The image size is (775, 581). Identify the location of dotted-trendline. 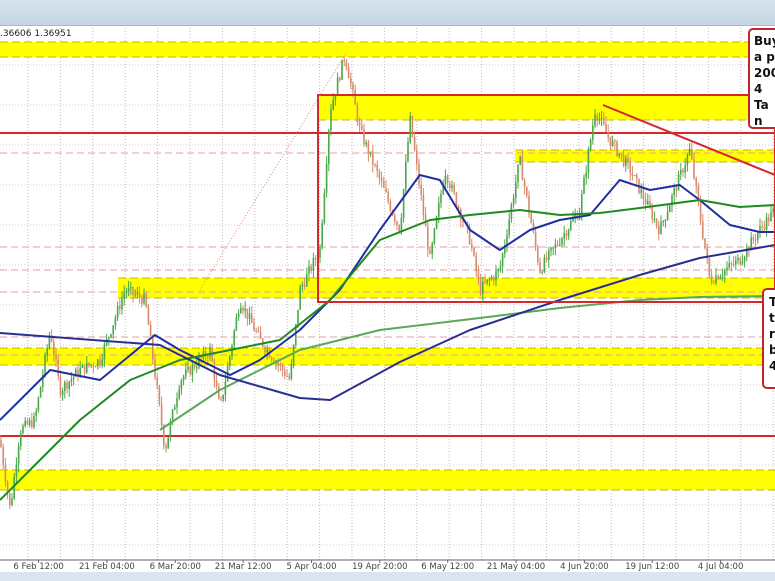
(272, 172).